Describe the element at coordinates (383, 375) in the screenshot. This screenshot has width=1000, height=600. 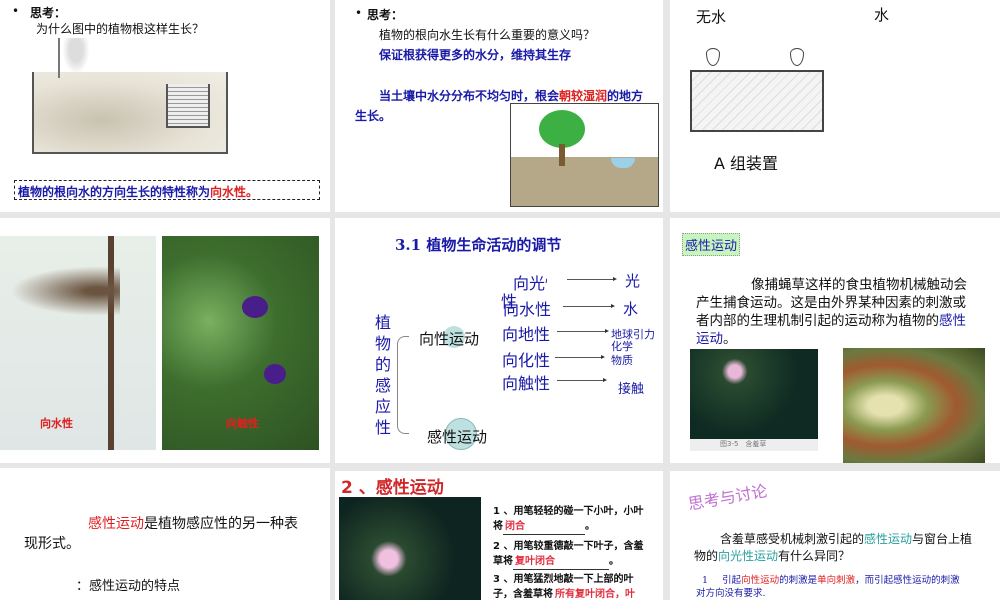
I see `root-label: 植物的感应性` at that location.